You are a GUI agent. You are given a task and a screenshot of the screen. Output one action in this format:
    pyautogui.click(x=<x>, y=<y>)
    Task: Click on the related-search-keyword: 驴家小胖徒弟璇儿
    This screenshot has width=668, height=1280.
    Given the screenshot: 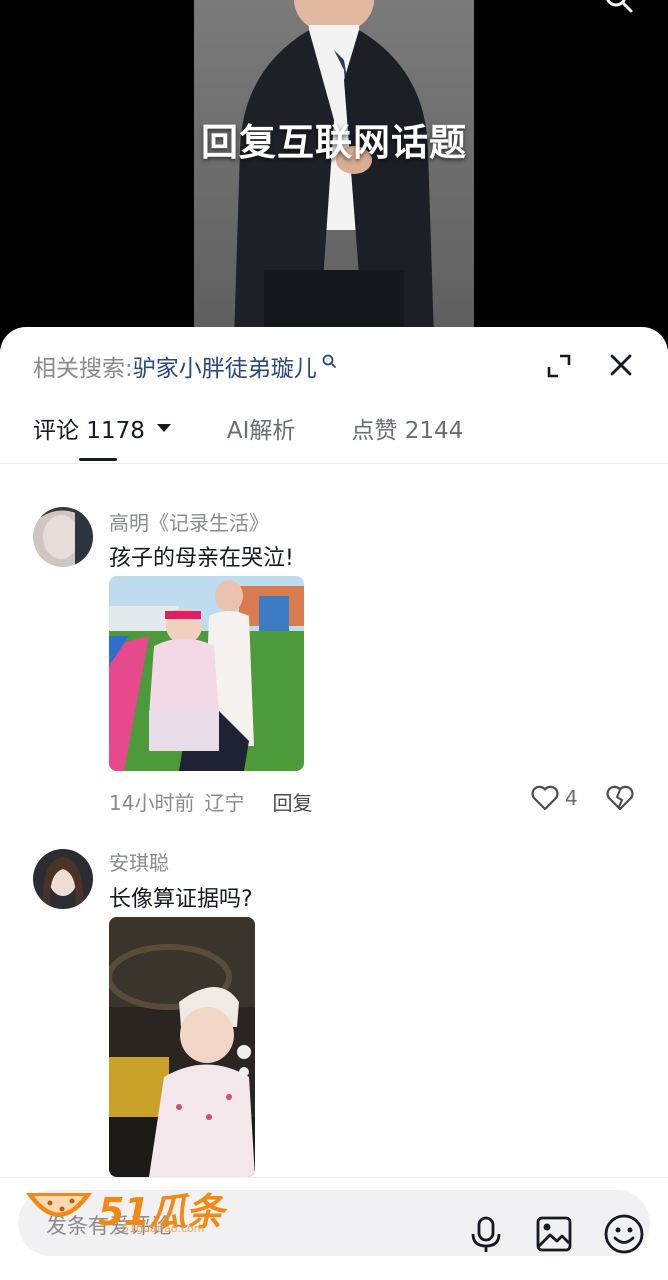 What is the action you would take?
    pyautogui.click(x=225, y=366)
    